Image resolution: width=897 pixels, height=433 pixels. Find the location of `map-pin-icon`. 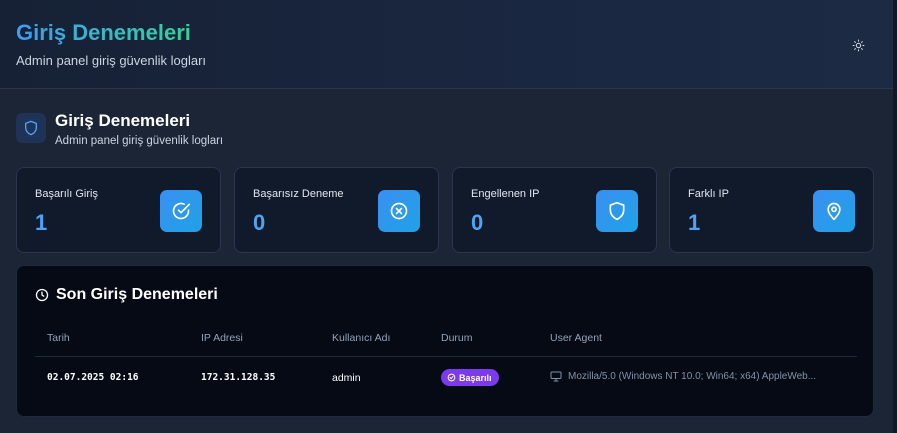

map-pin-icon is located at coordinates (834, 211).